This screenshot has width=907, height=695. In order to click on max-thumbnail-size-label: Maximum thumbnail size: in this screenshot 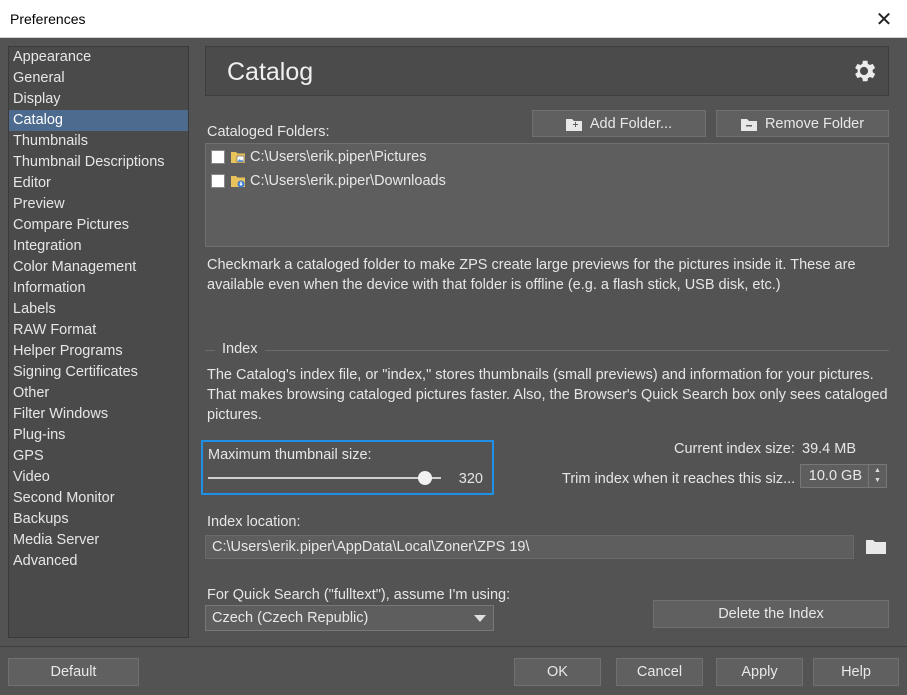, I will do `click(290, 455)`.